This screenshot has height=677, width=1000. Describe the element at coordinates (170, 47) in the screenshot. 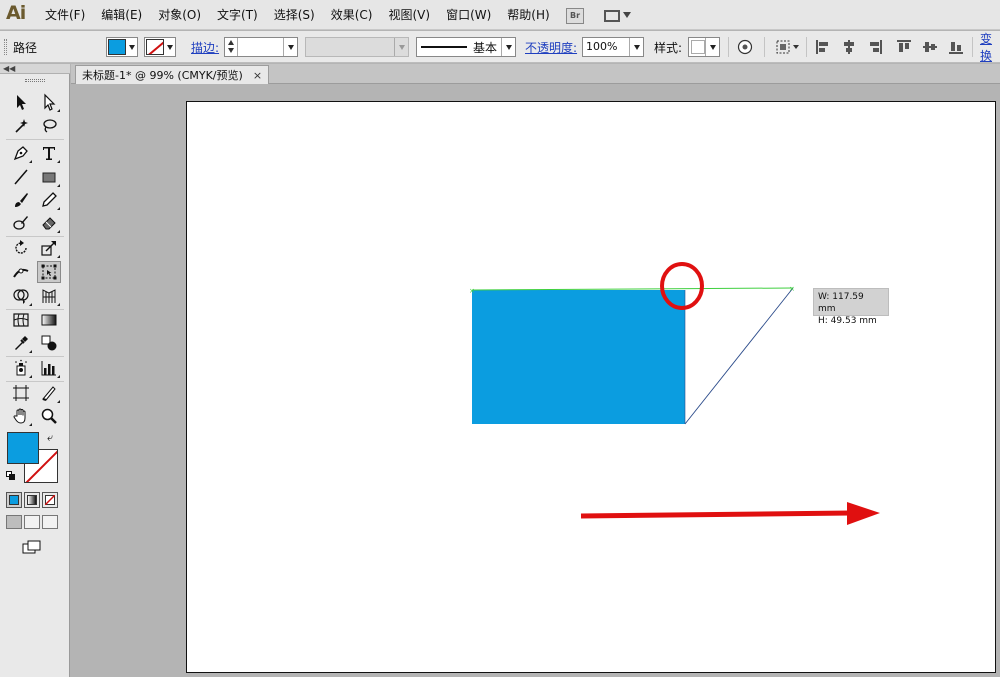

I see `chevron-down-icon` at that location.